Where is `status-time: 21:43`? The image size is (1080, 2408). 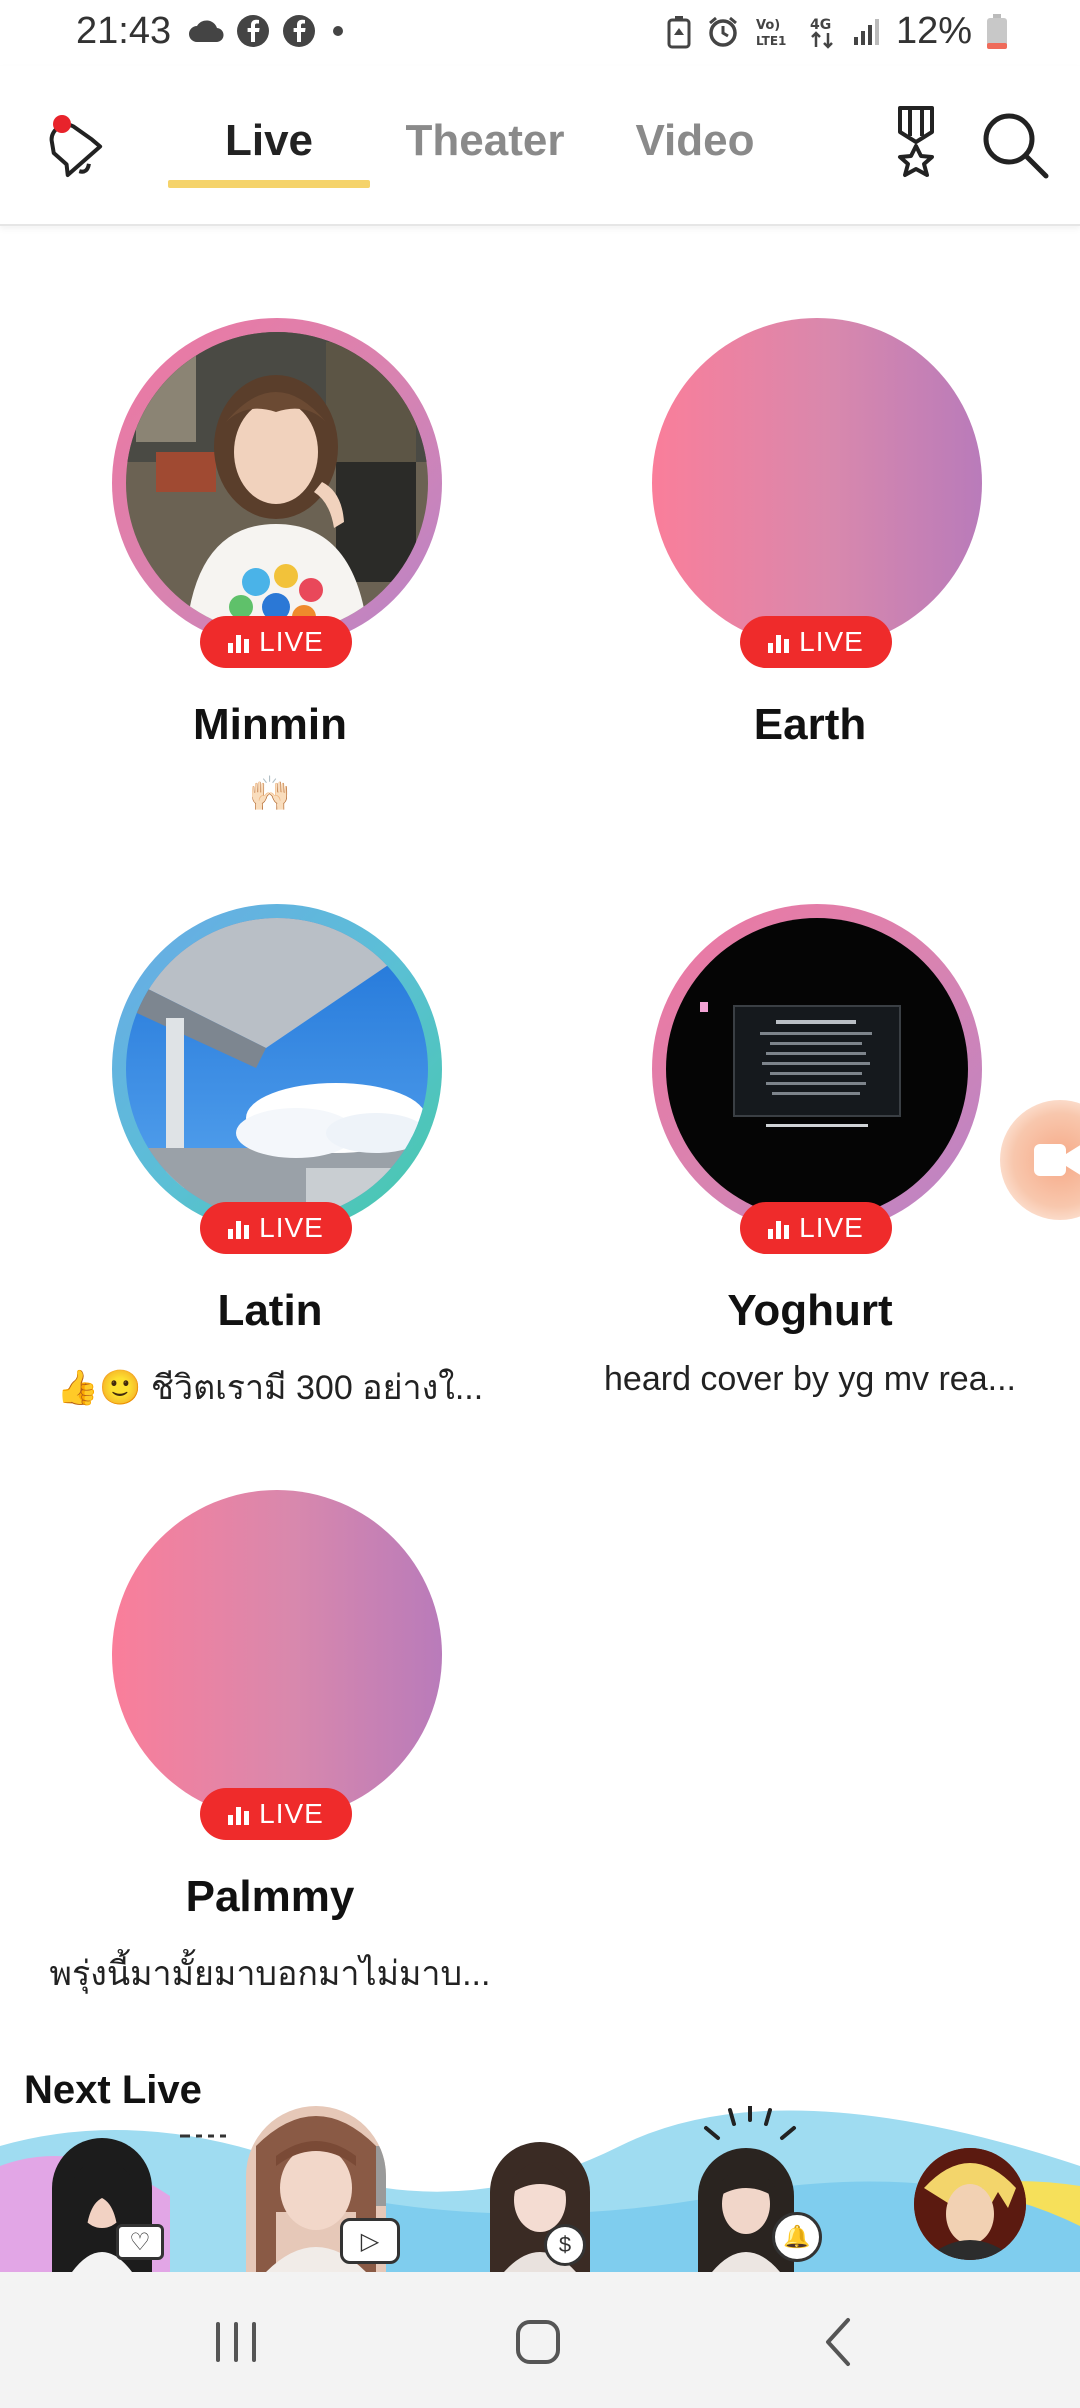
status-time: 21:43 is located at coordinates (124, 31).